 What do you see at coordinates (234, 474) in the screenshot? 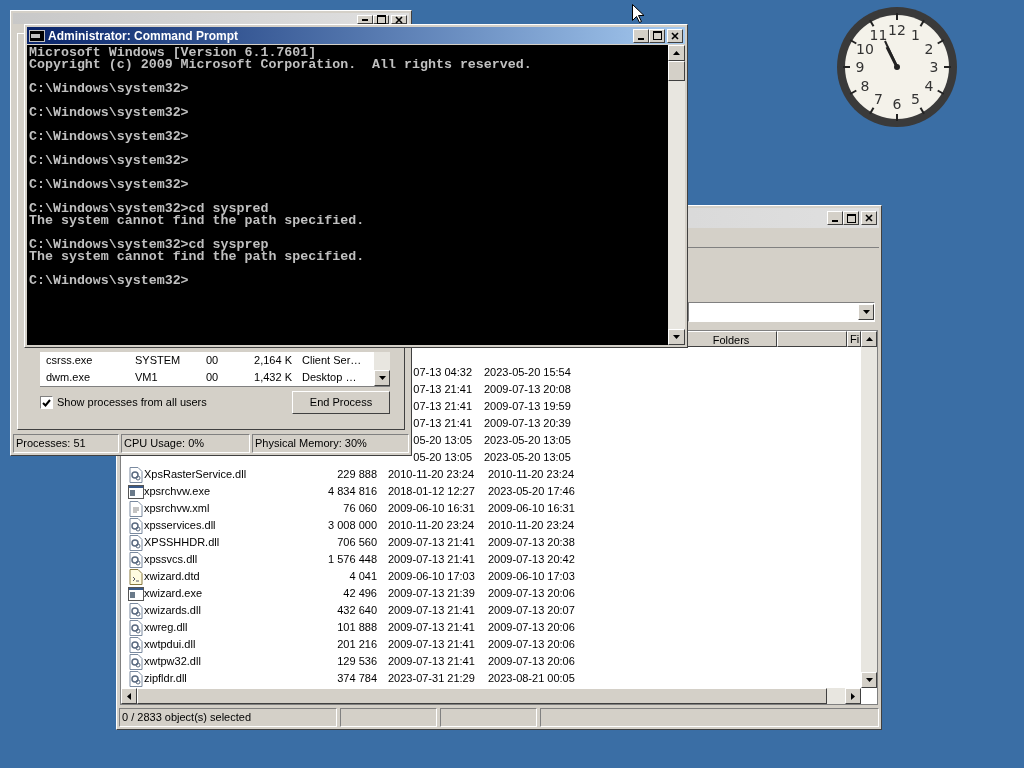
I see `file-name: XpsRasterService.dll` at bounding box center [234, 474].